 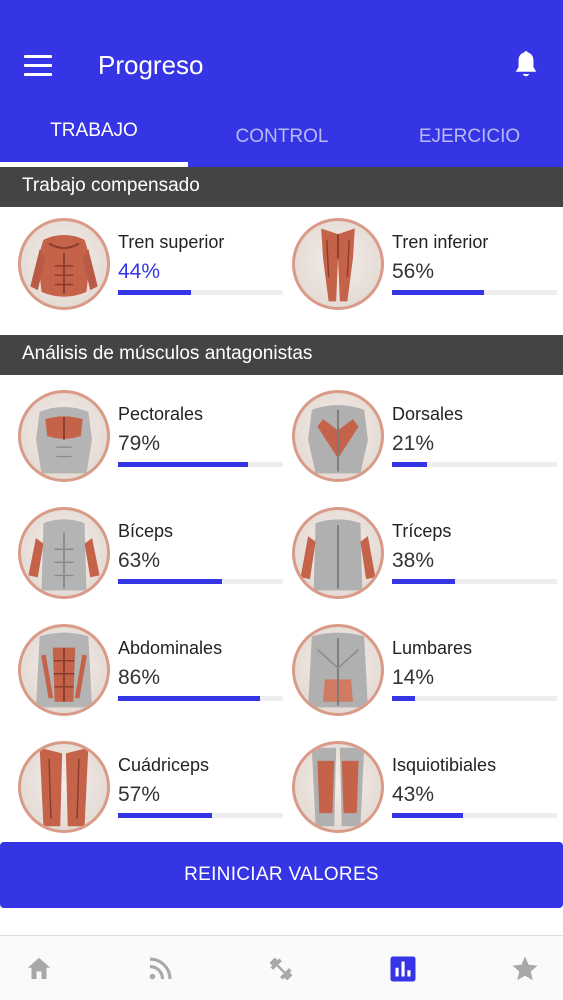 I want to click on stat-value: 44%, so click(x=139, y=271).